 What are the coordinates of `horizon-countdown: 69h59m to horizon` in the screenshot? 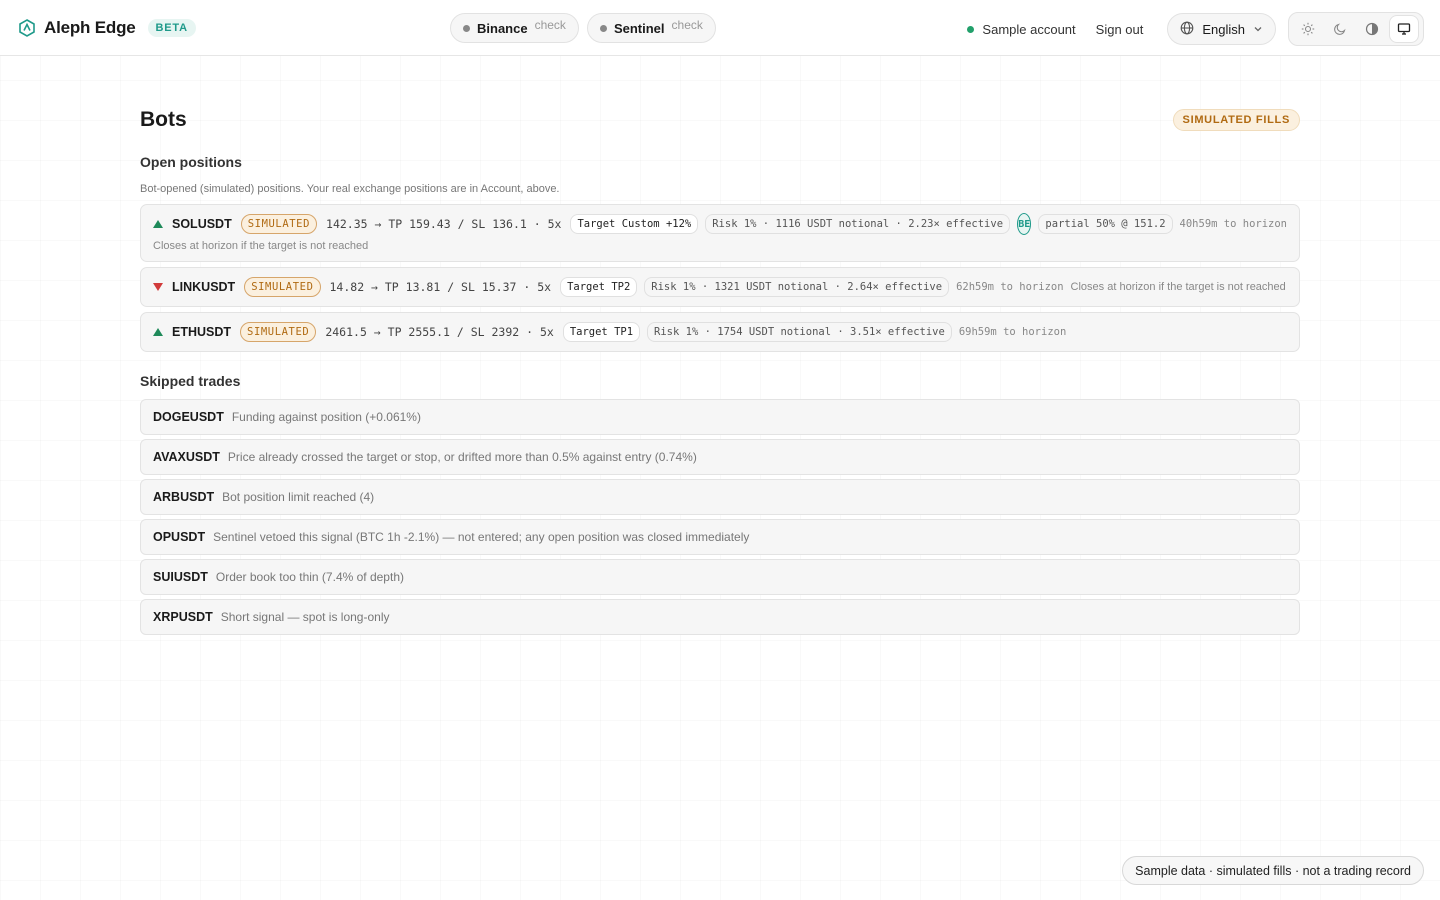 It's located at (1012, 332).